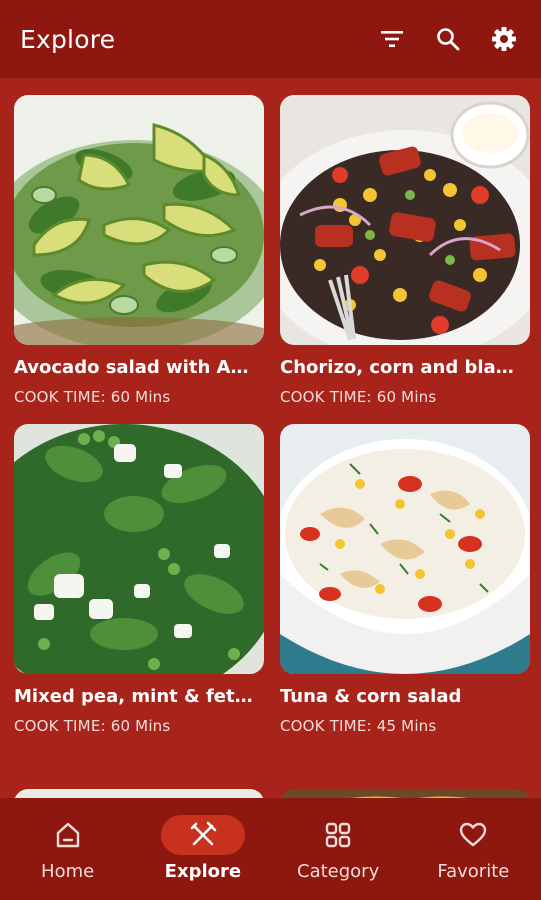  I want to click on bottom-navigation: Home Explore Category Favorite, so click(270, 849).